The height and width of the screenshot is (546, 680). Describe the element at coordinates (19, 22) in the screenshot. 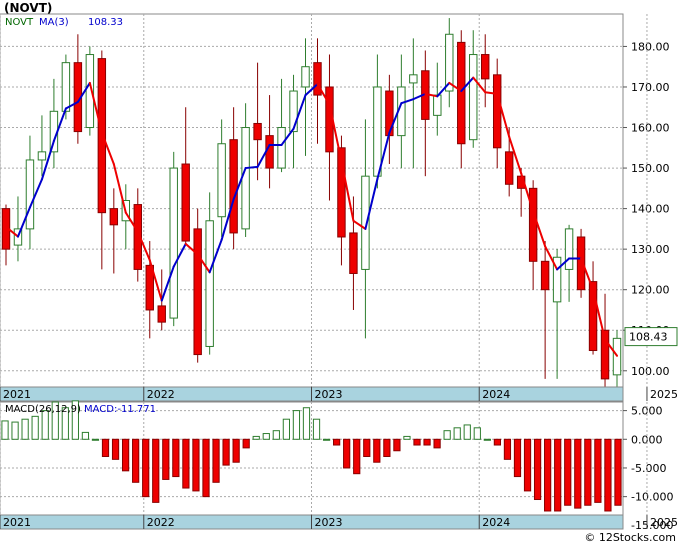

I see `price-legend-symbol: NOVT` at that location.